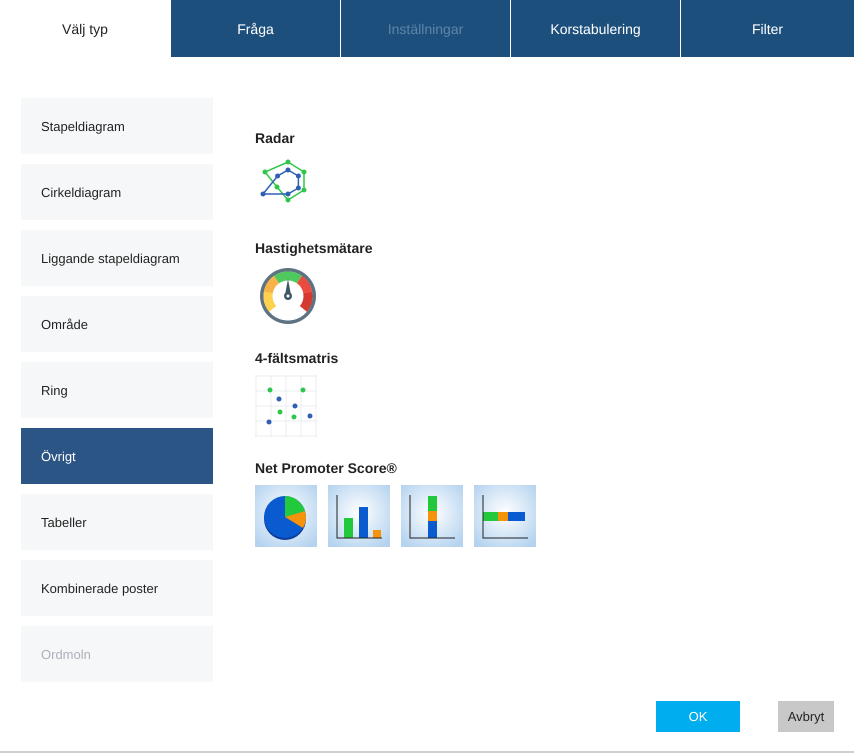  Describe the element at coordinates (767, 28) in the screenshot. I see `tab: Filter` at that location.